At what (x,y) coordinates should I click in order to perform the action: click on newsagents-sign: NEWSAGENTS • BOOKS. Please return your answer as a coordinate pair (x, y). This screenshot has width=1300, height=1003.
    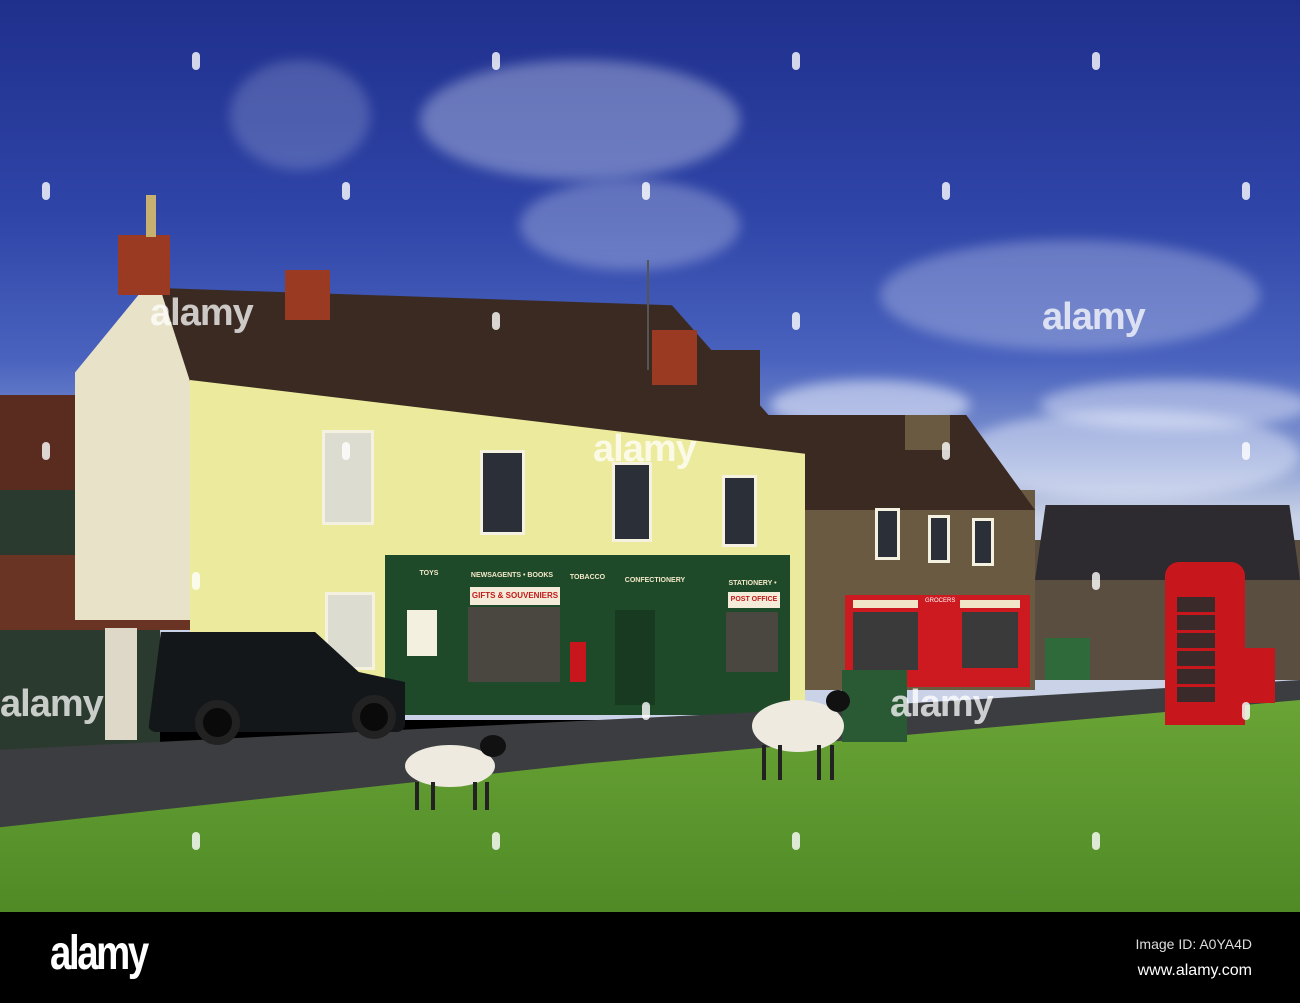
    Looking at the image, I should click on (512, 576).